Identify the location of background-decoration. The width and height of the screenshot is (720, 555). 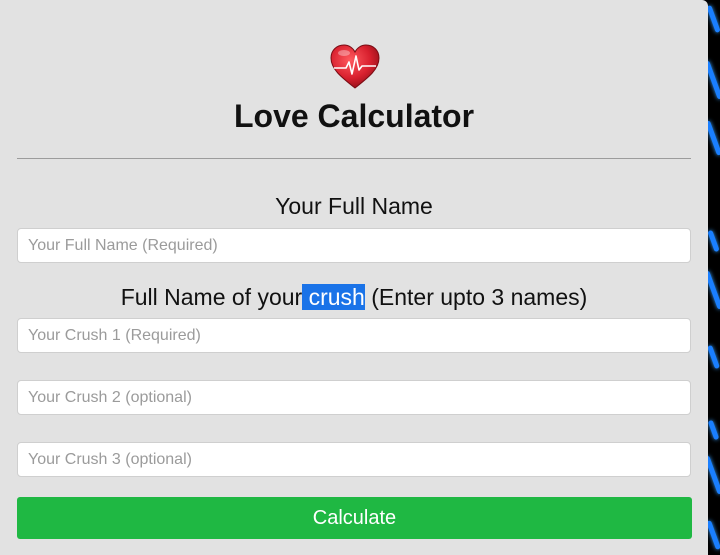
(714, 277).